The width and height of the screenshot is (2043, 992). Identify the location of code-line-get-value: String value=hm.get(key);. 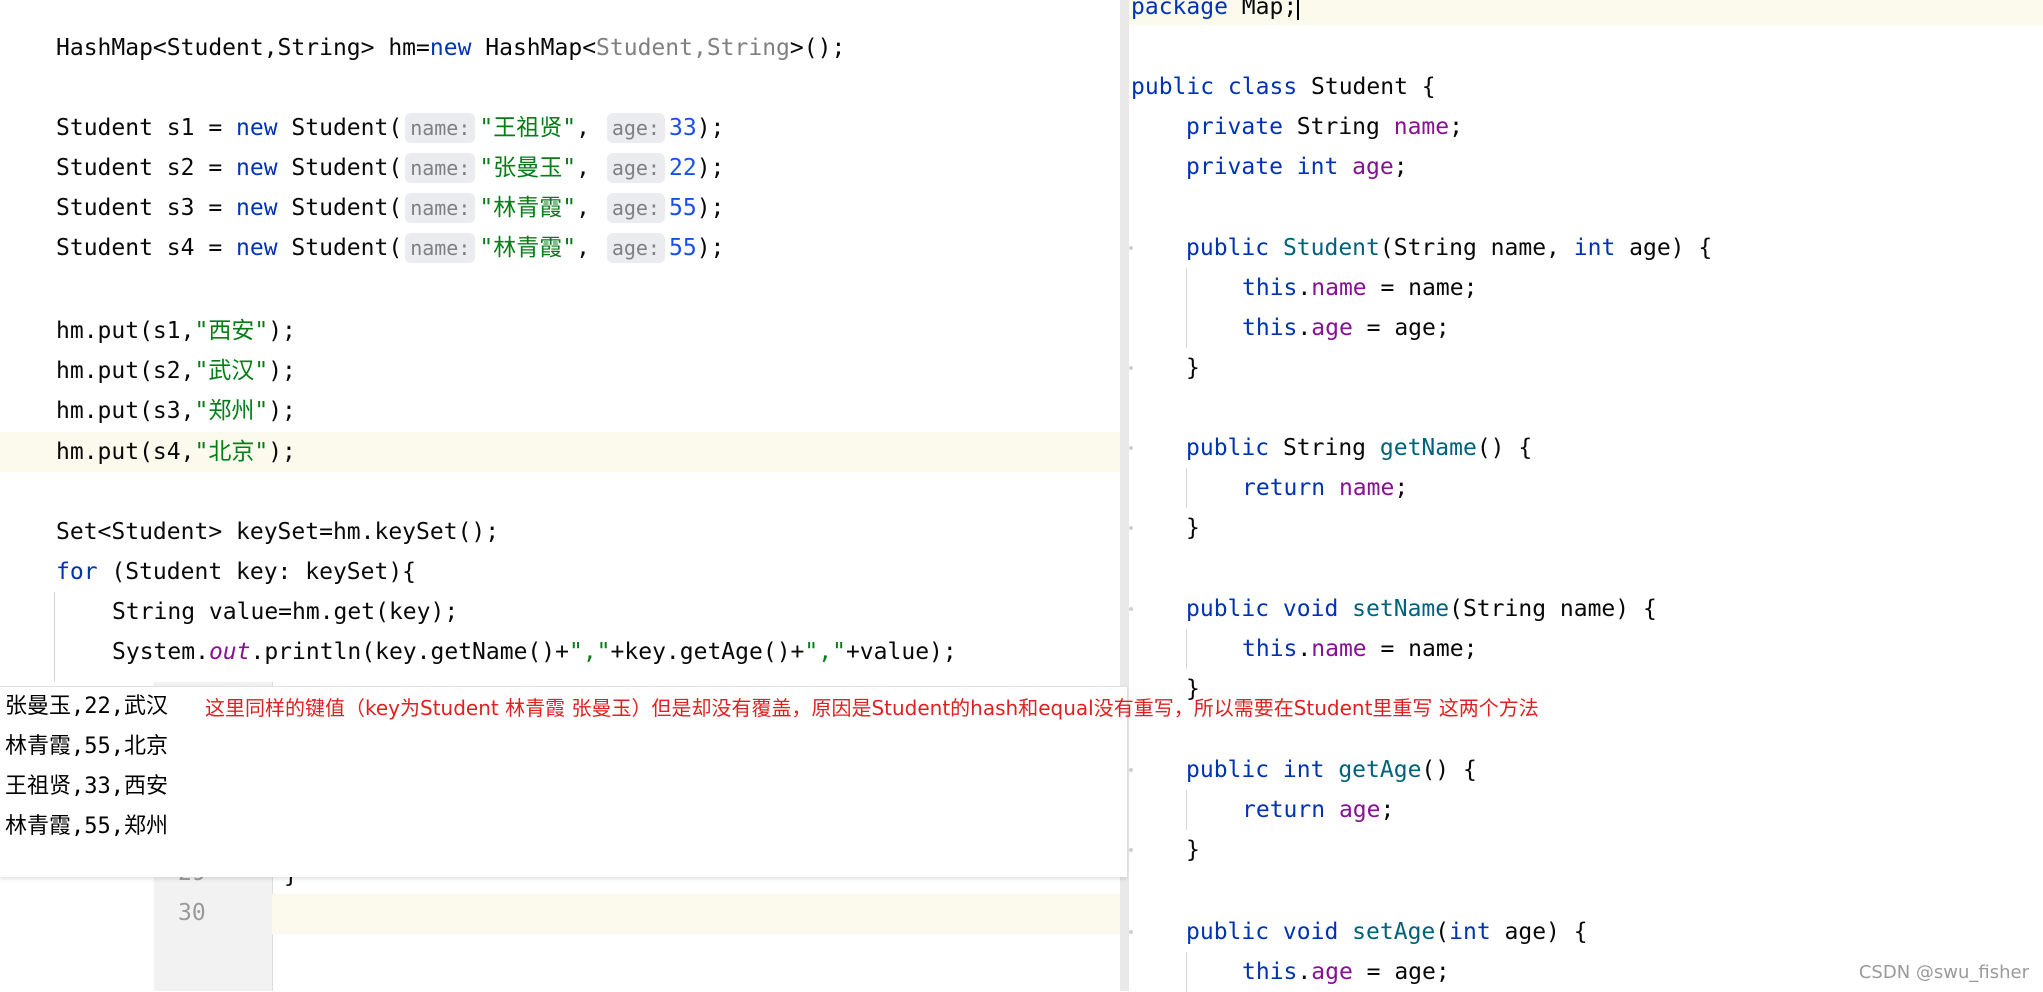
(285, 612).